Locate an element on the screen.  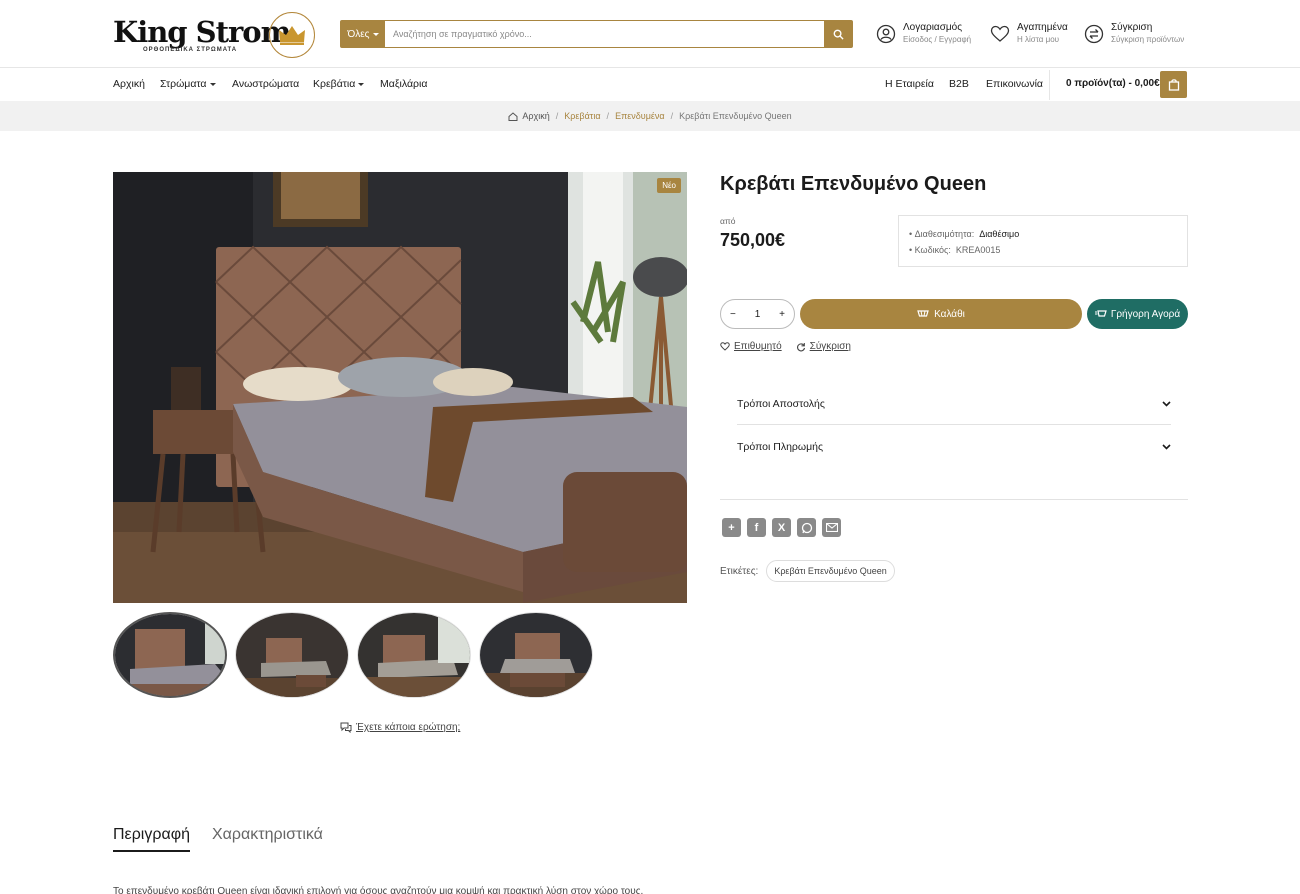
nav-item-label: Στρώματα is located at coordinates (183, 84).